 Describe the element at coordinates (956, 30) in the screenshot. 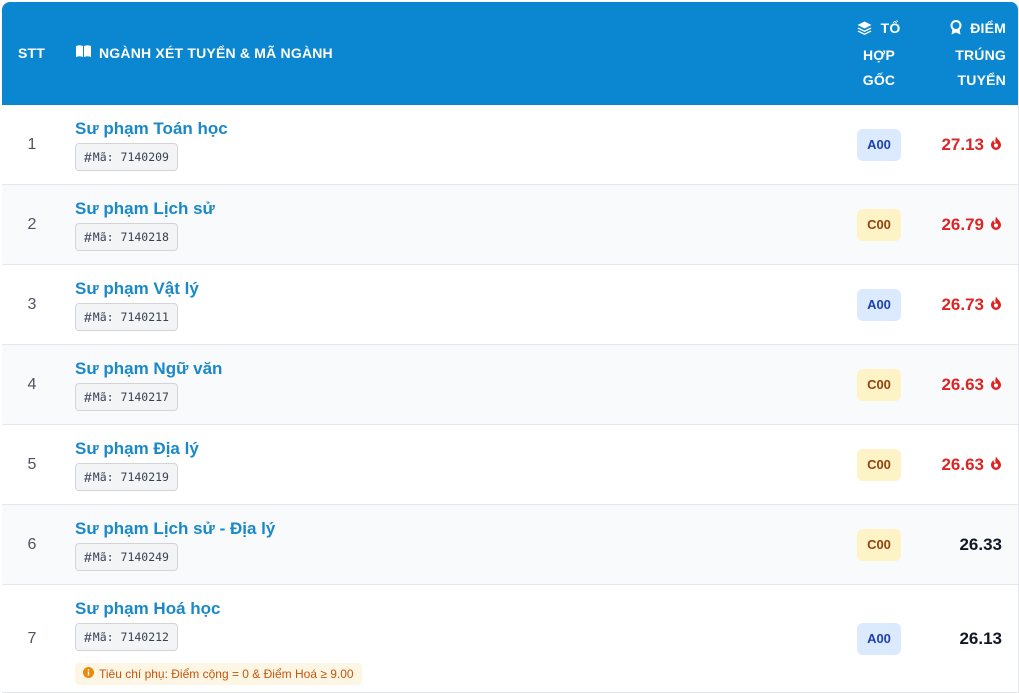

I see `award-icon` at that location.